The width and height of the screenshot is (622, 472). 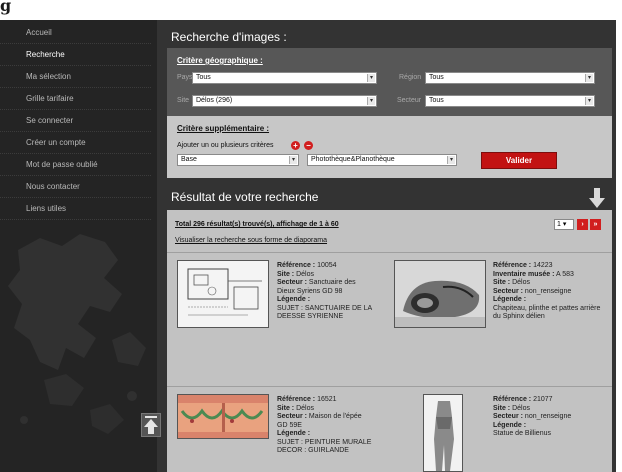 What do you see at coordinates (510, 101) in the screenshot?
I see `secteur-select: Tous ▾` at bounding box center [510, 101].